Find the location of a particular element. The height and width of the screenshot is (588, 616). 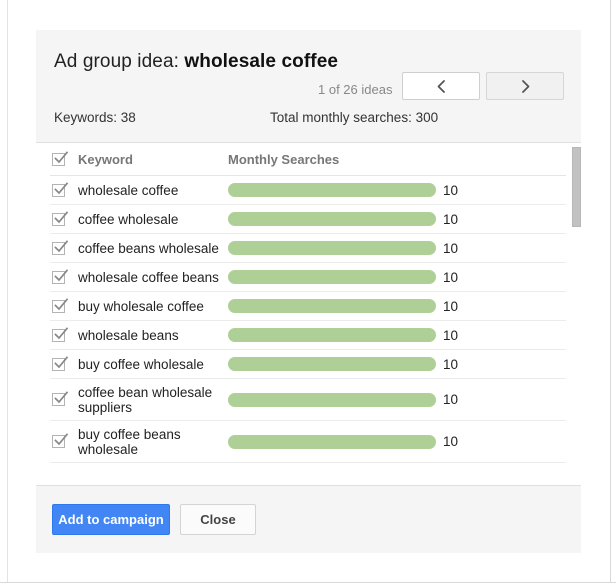

add-to-campaign-button: Add to campaign is located at coordinates (111, 519).